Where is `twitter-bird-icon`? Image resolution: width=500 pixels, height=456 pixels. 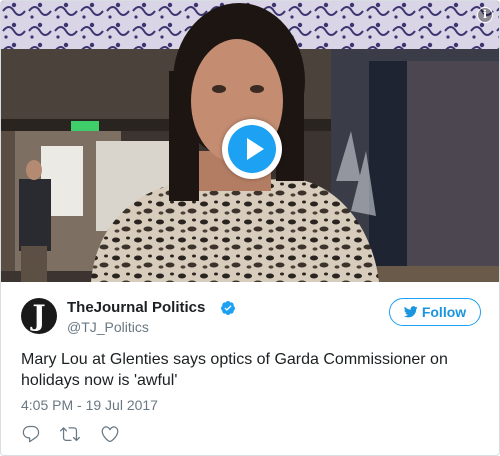
twitter-bird-icon is located at coordinates (410, 312).